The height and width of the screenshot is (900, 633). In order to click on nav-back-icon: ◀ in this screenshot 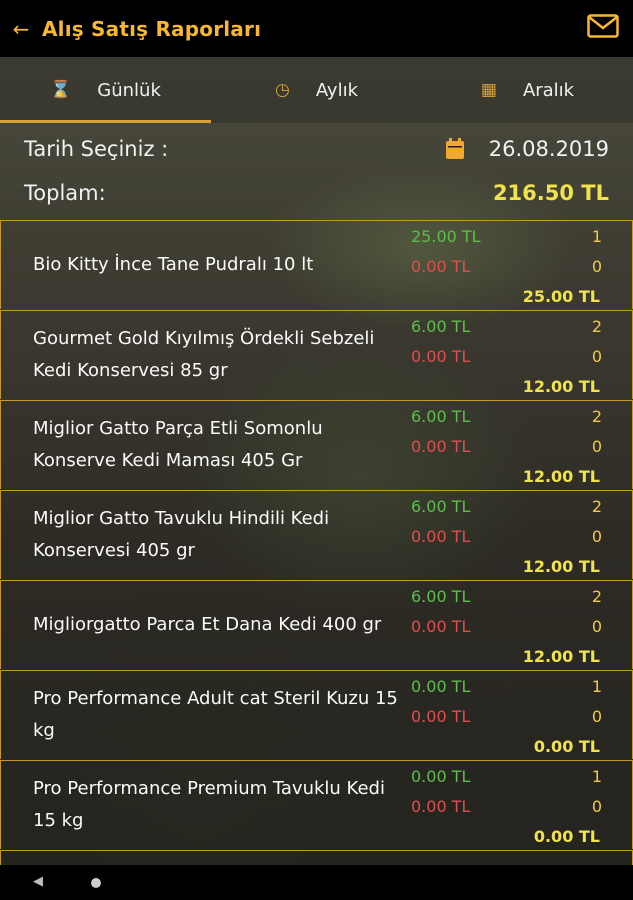, I will do `click(38, 881)`.